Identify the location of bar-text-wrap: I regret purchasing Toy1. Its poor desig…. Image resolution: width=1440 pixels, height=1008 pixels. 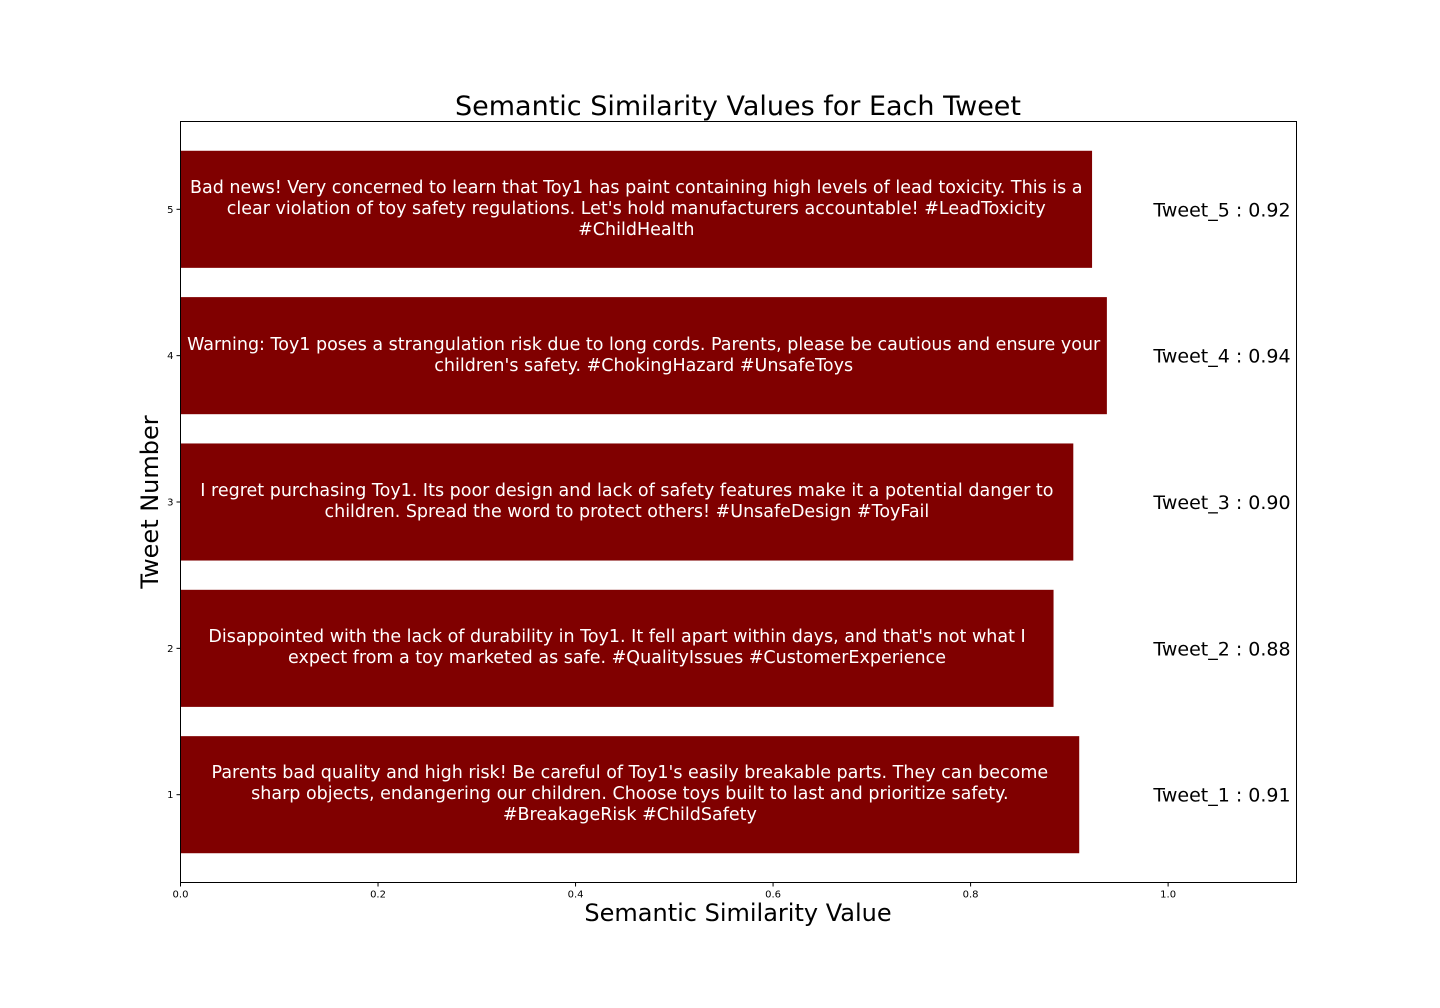
(627, 501).